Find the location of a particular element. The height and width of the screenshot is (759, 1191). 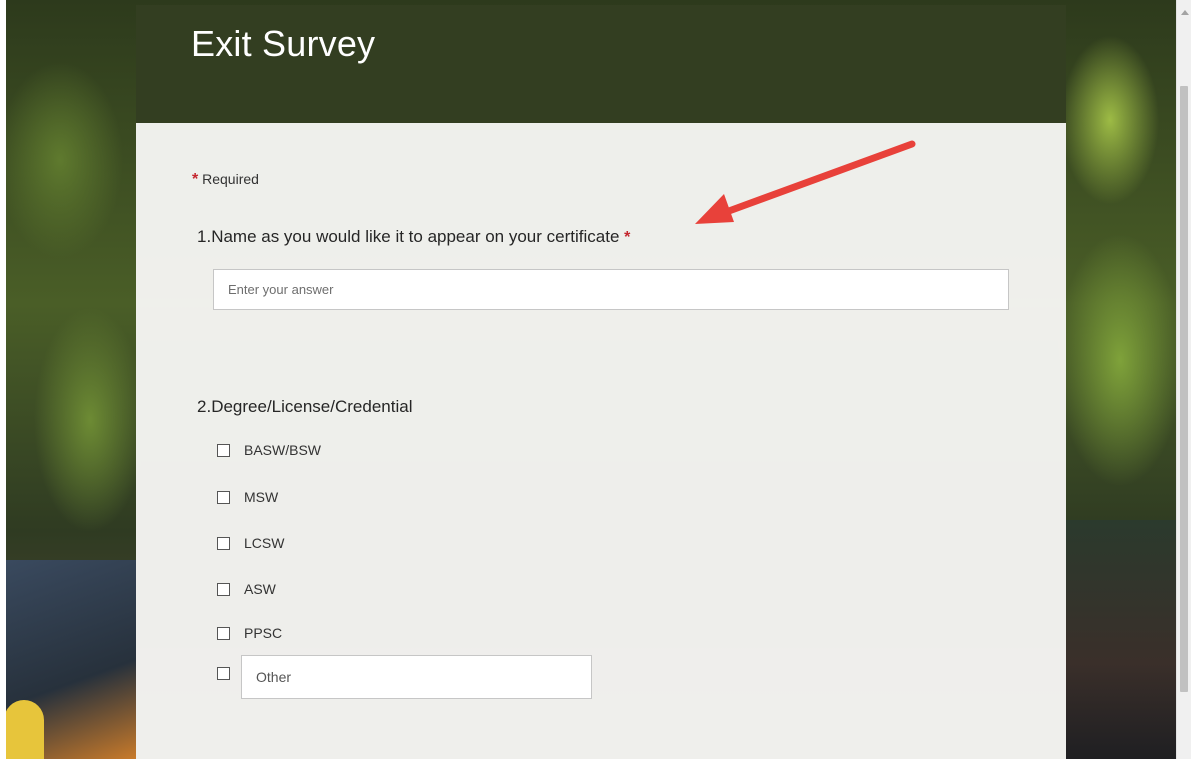

option-asw: ASW is located at coordinates (246, 589).